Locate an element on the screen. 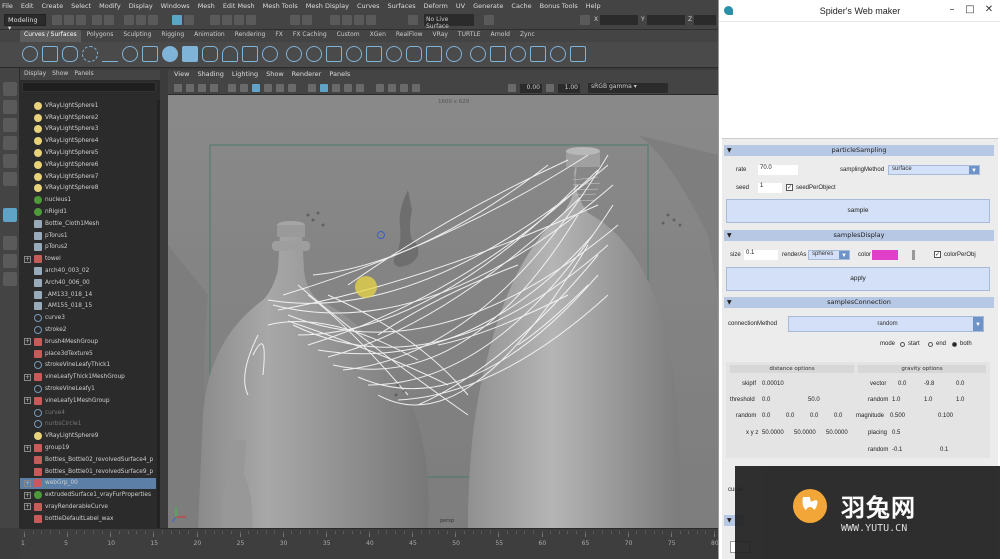 Image resolution: width=1000 pixels, height=559 pixels. skip-if-field: 0.00010 is located at coordinates (773, 384).